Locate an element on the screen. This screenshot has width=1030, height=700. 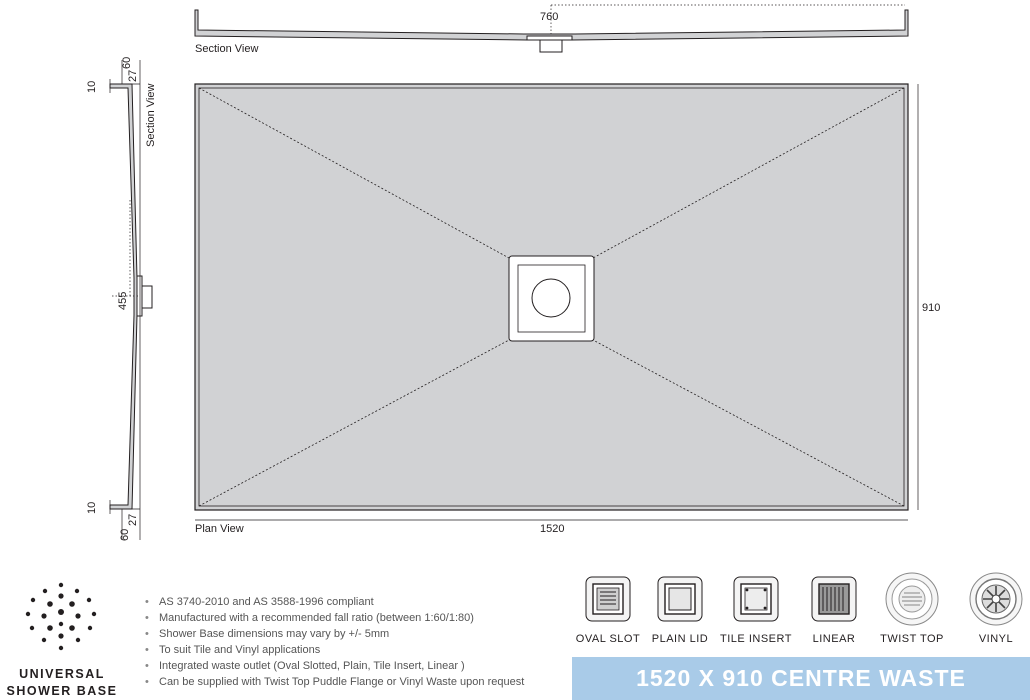
brand-line-2: SHOWER BASE is located at coordinates (62, 691).